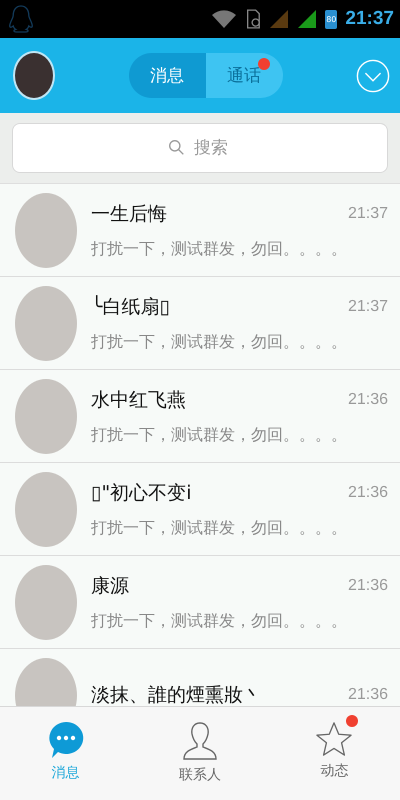  I want to click on nav-tab: 动态, so click(334, 753).